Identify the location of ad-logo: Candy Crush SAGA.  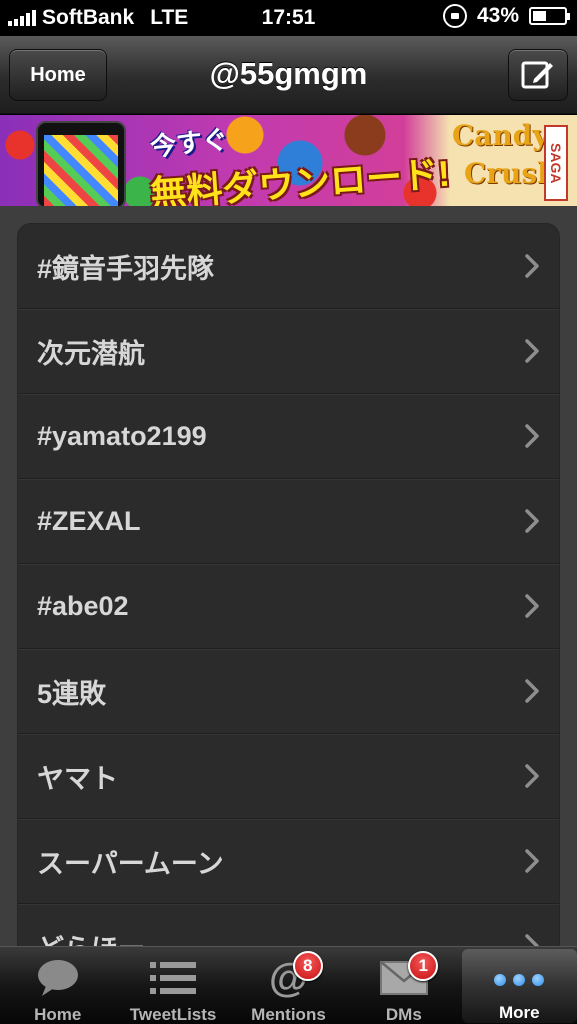
(512, 161).